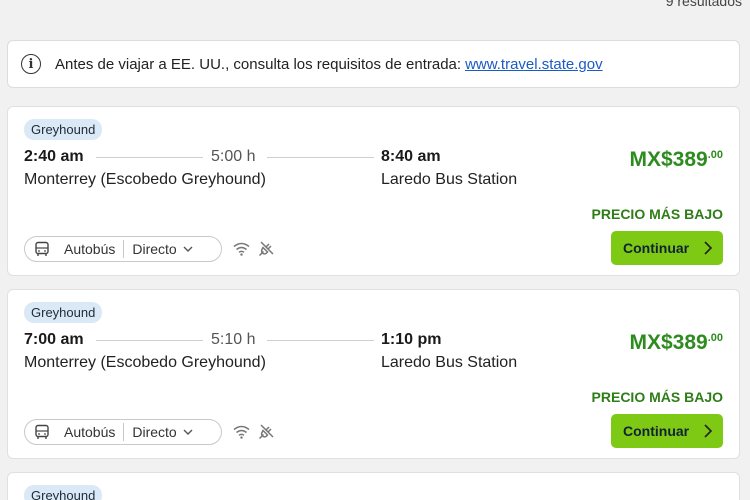 The image size is (750, 500). I want to click on departure-time: 7:00 am, so click(54, 339).